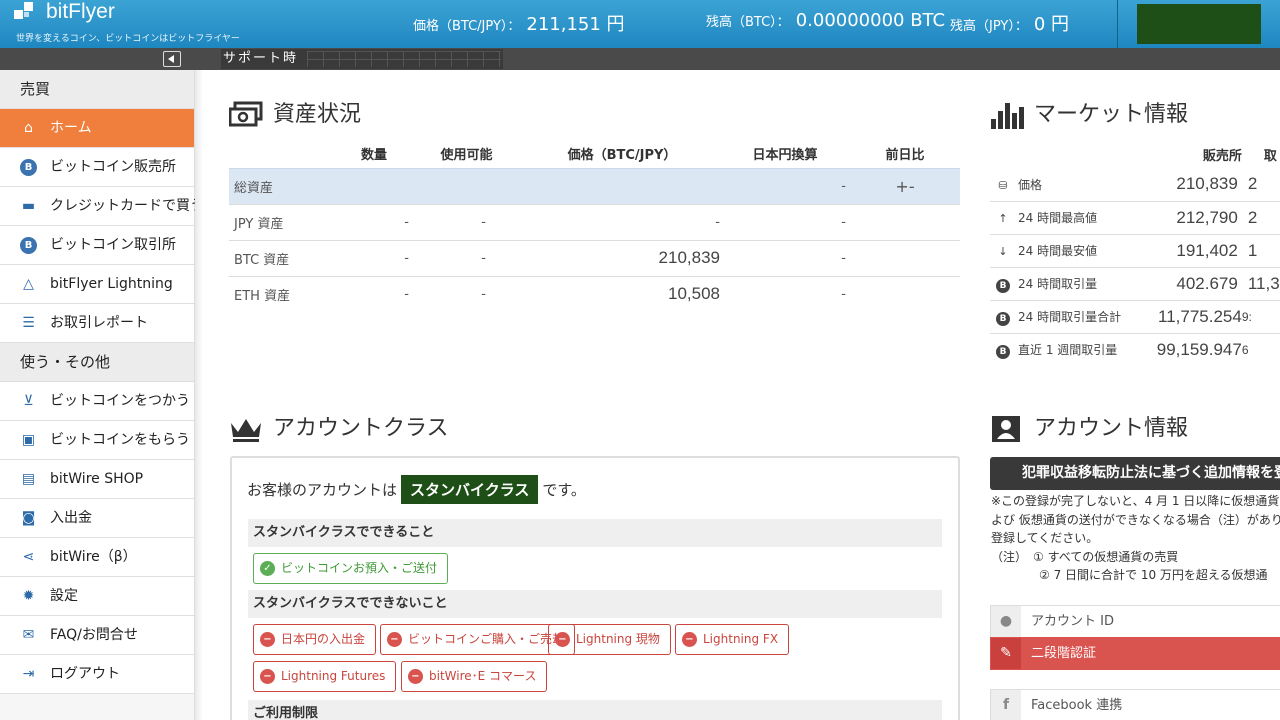 The height and width of the screenshot is (720, 1280). What do you see at coordinates (28, 479) in the screenshot?
I see `shop-icon: ▤` at bounding box center [28, 479].